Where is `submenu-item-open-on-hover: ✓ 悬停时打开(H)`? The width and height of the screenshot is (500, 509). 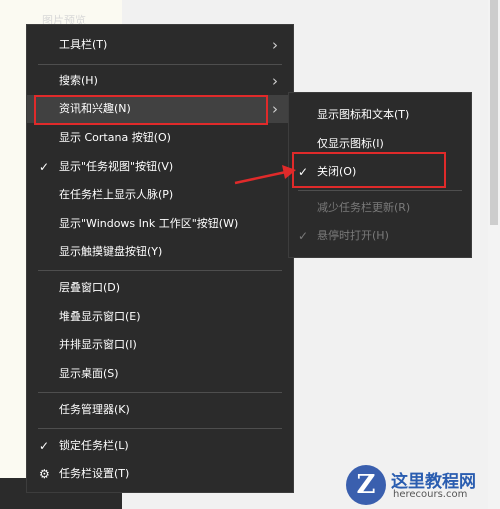 submenu-item-open-on-hover: ✓ 悬停时打开(H) is located at coordinates (380, 236).